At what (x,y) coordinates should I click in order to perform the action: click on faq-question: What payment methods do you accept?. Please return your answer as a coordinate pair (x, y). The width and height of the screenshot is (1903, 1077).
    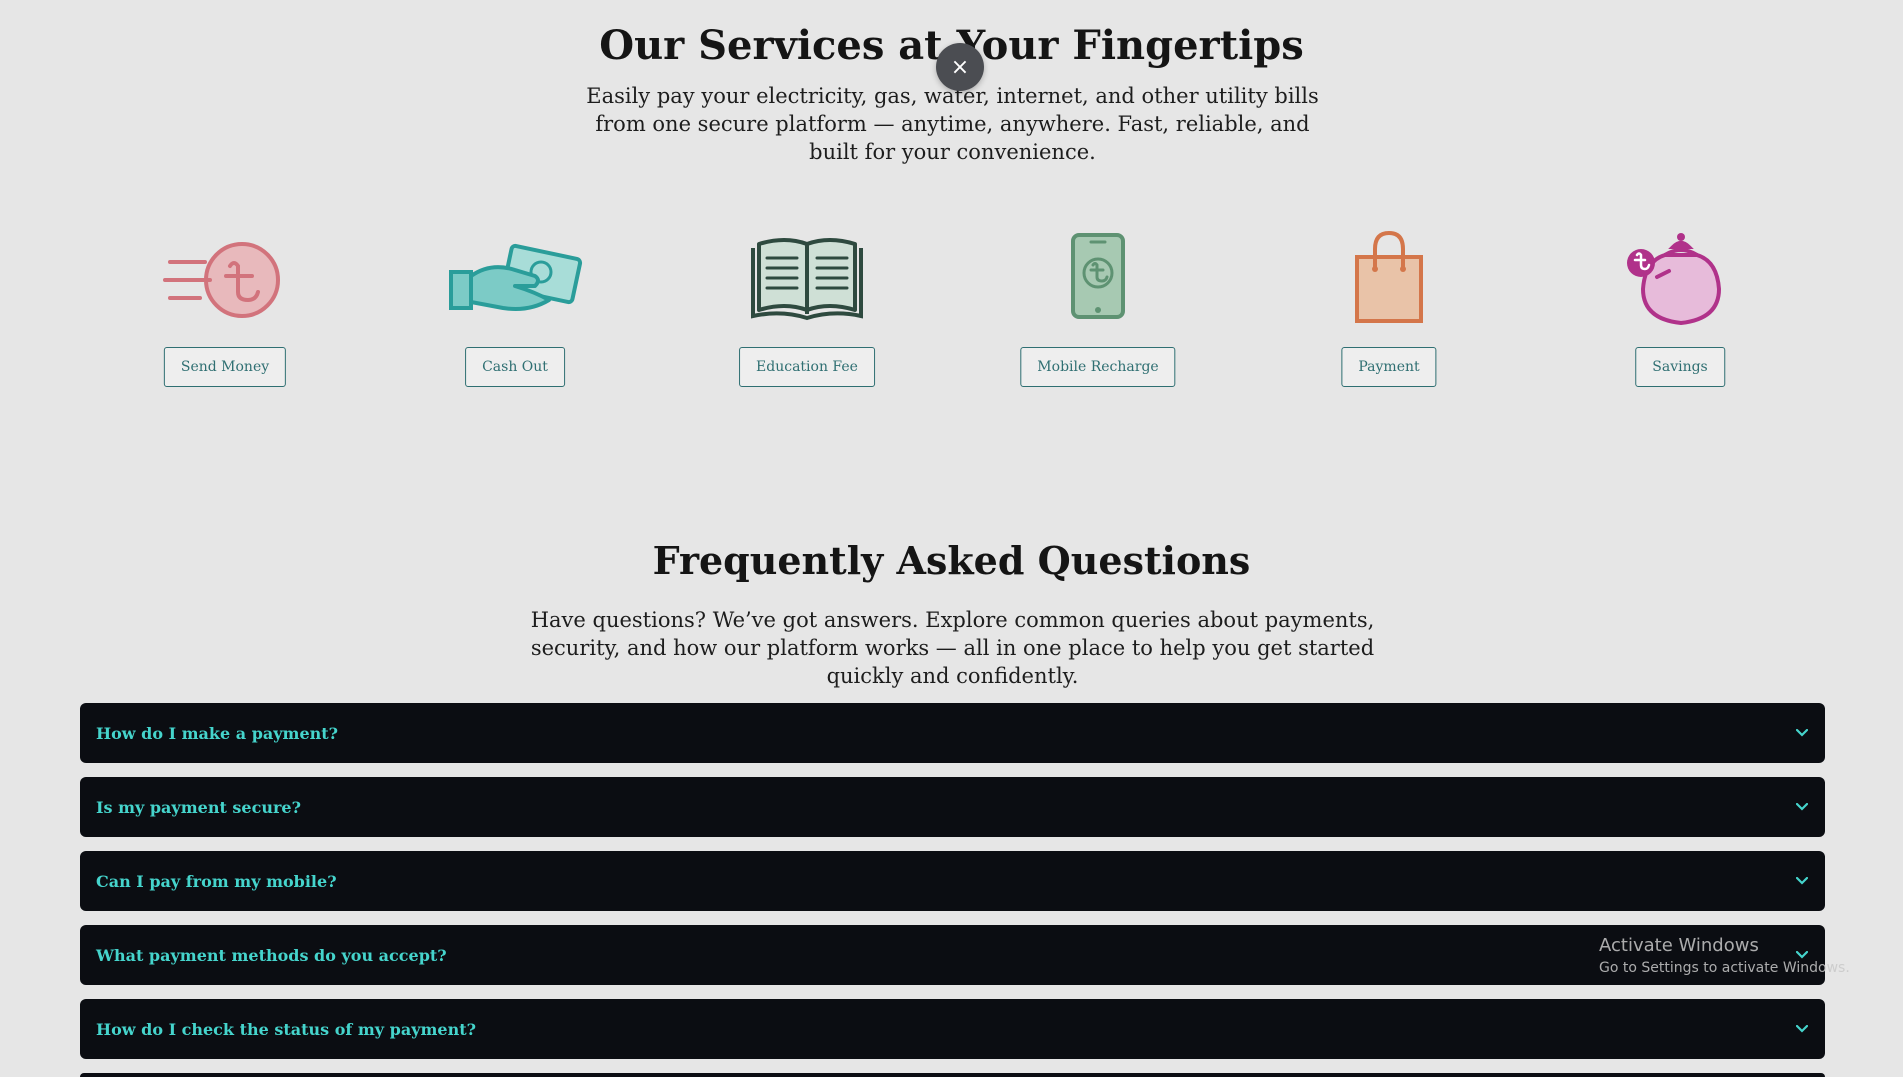
    Looking at the image, I should click on (271, 955).